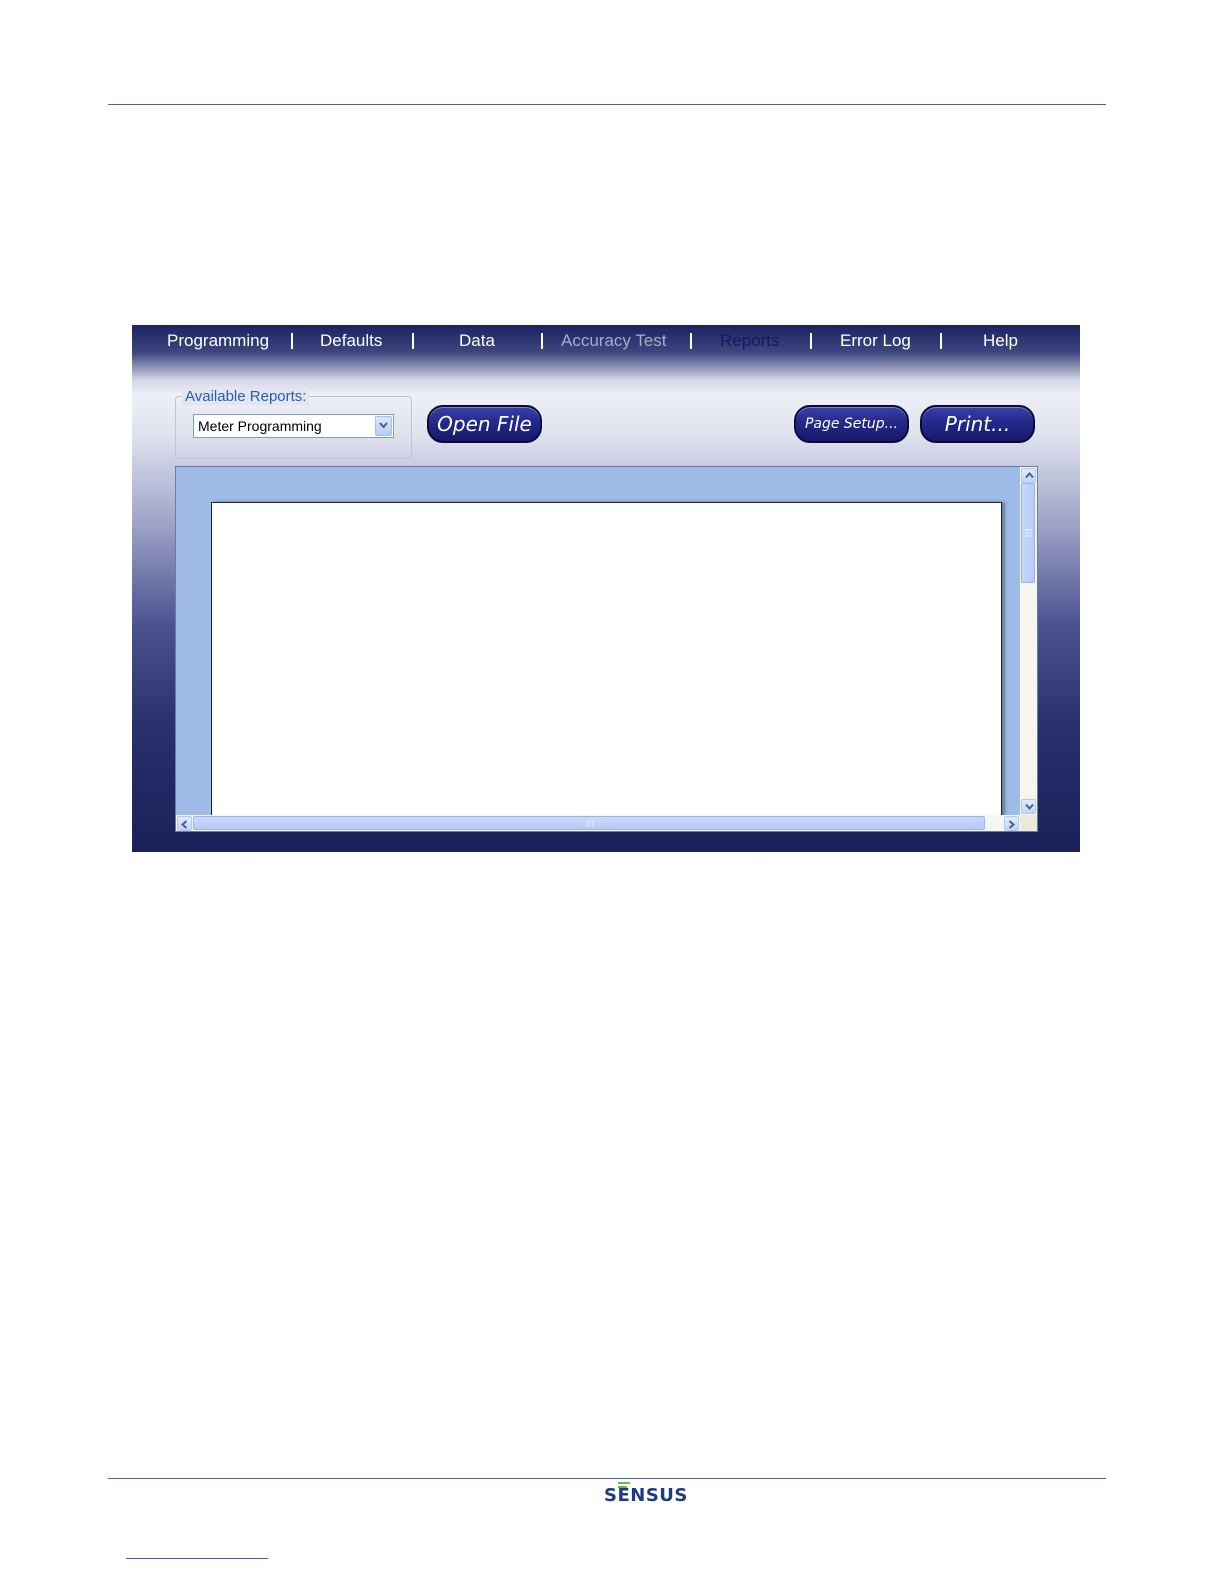 The height and width of the screenshot is (1584, 1224). I want to click on sensus-logo: SENSUS, so click(645, 1493).